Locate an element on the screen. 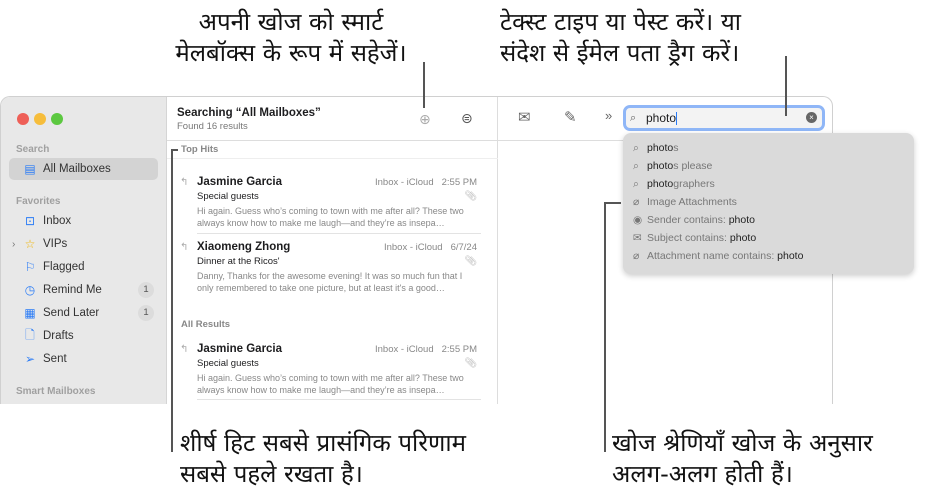 Image resolution: width=931 pixels, height=500 pixels. completion: s is located at coordinates (676, 148).